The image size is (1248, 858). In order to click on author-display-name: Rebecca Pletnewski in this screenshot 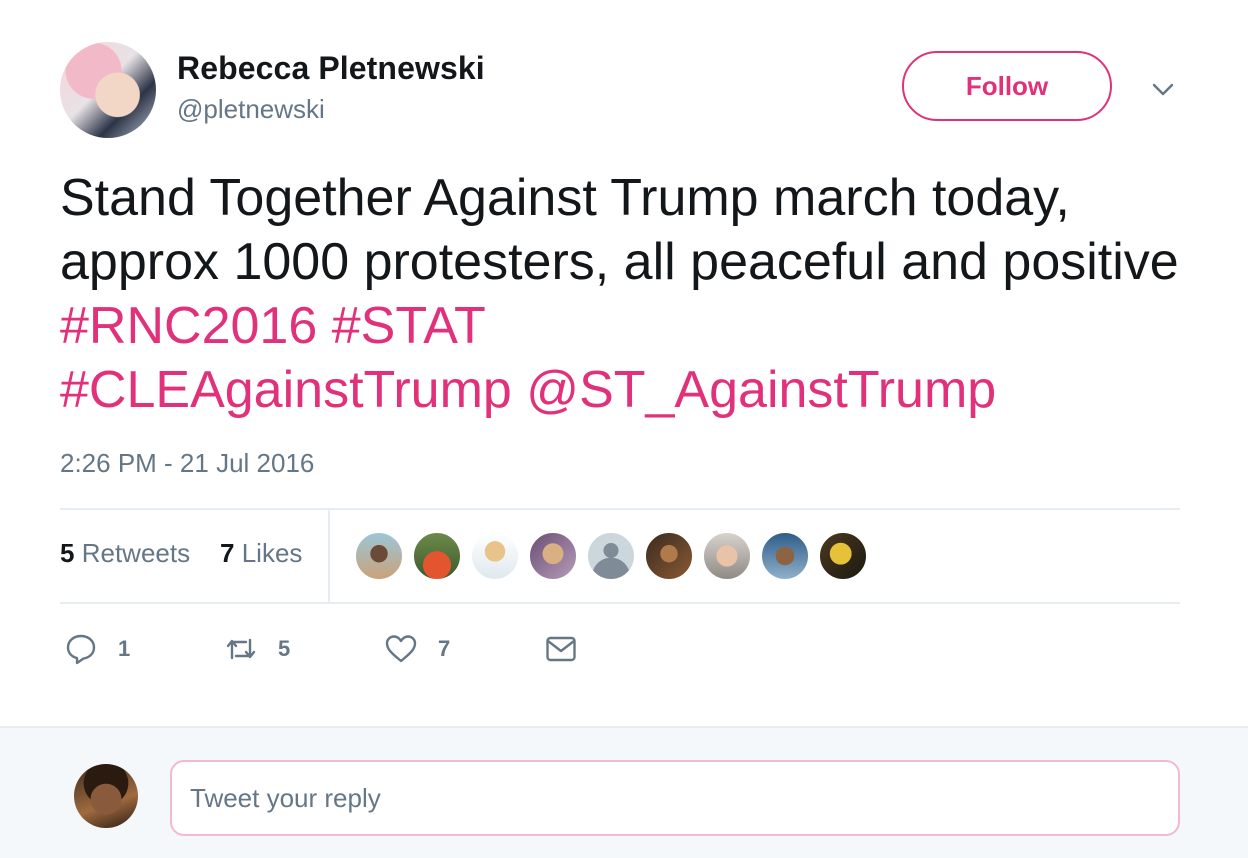, I will do `click(331, 68)`.